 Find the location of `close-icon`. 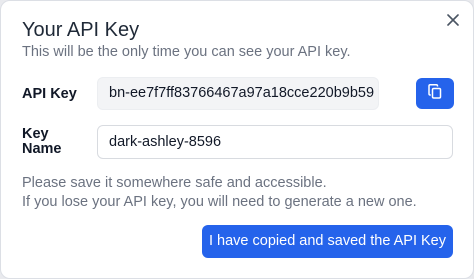

close-icon is located at coordinates (453, 22).